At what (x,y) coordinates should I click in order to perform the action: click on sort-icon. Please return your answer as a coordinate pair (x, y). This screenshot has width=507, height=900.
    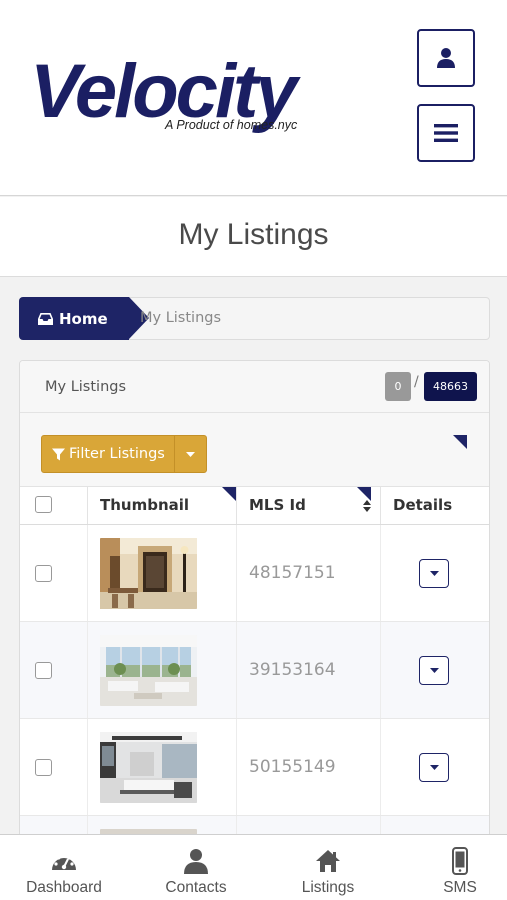
    Looking at the image, I should click on (367, 506).